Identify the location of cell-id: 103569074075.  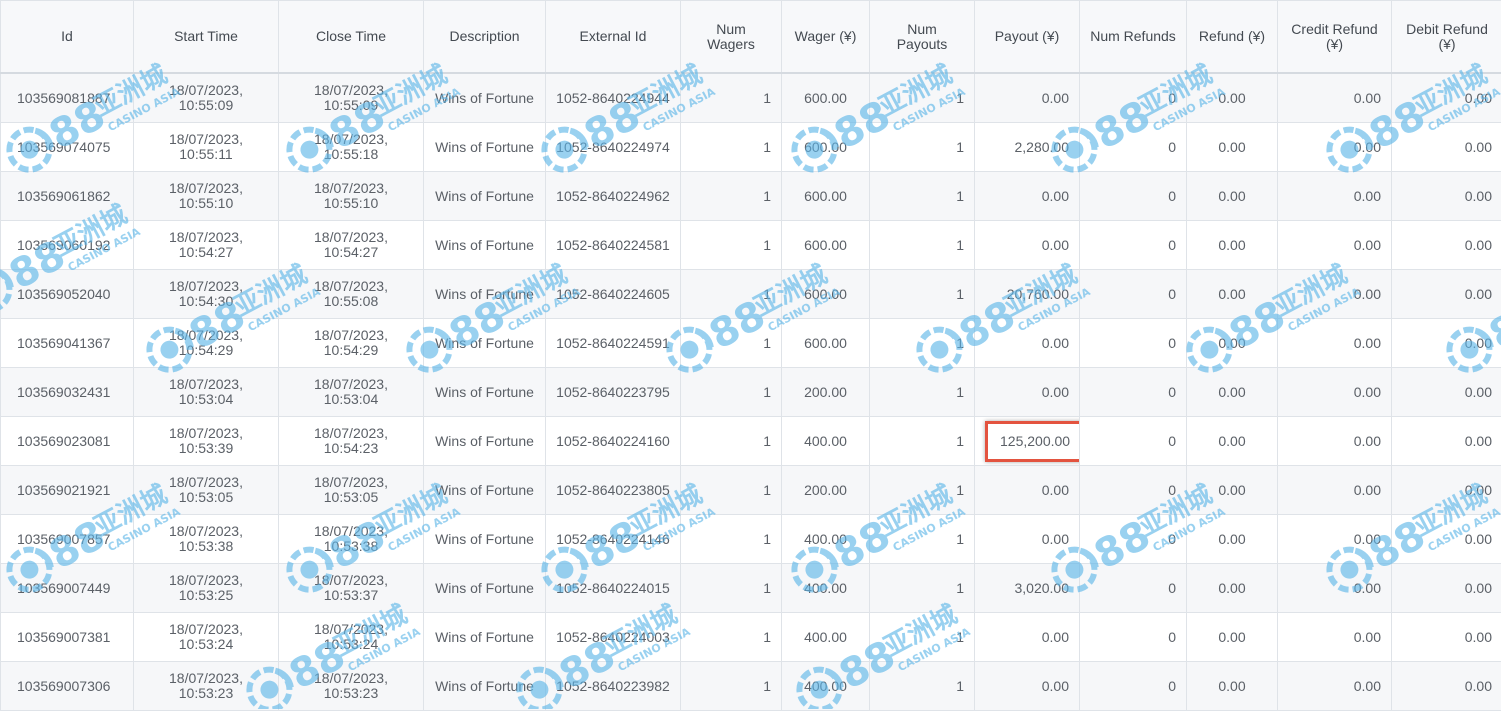
(67, 147).